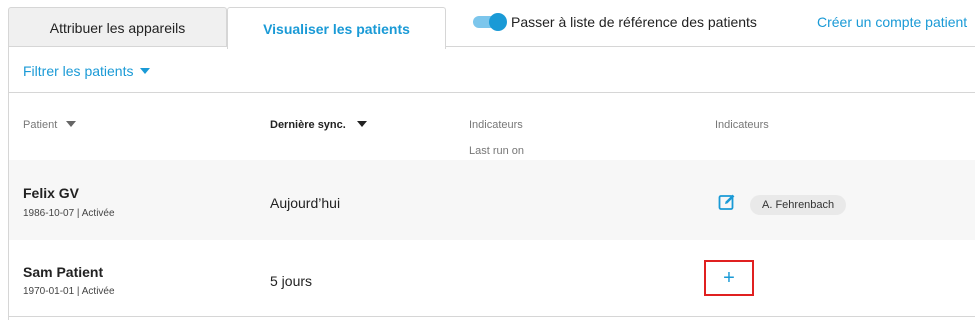  Describe the element at coordinates (51, 193) in the screenshot. I see `patient-name: Felix GV` at that location.